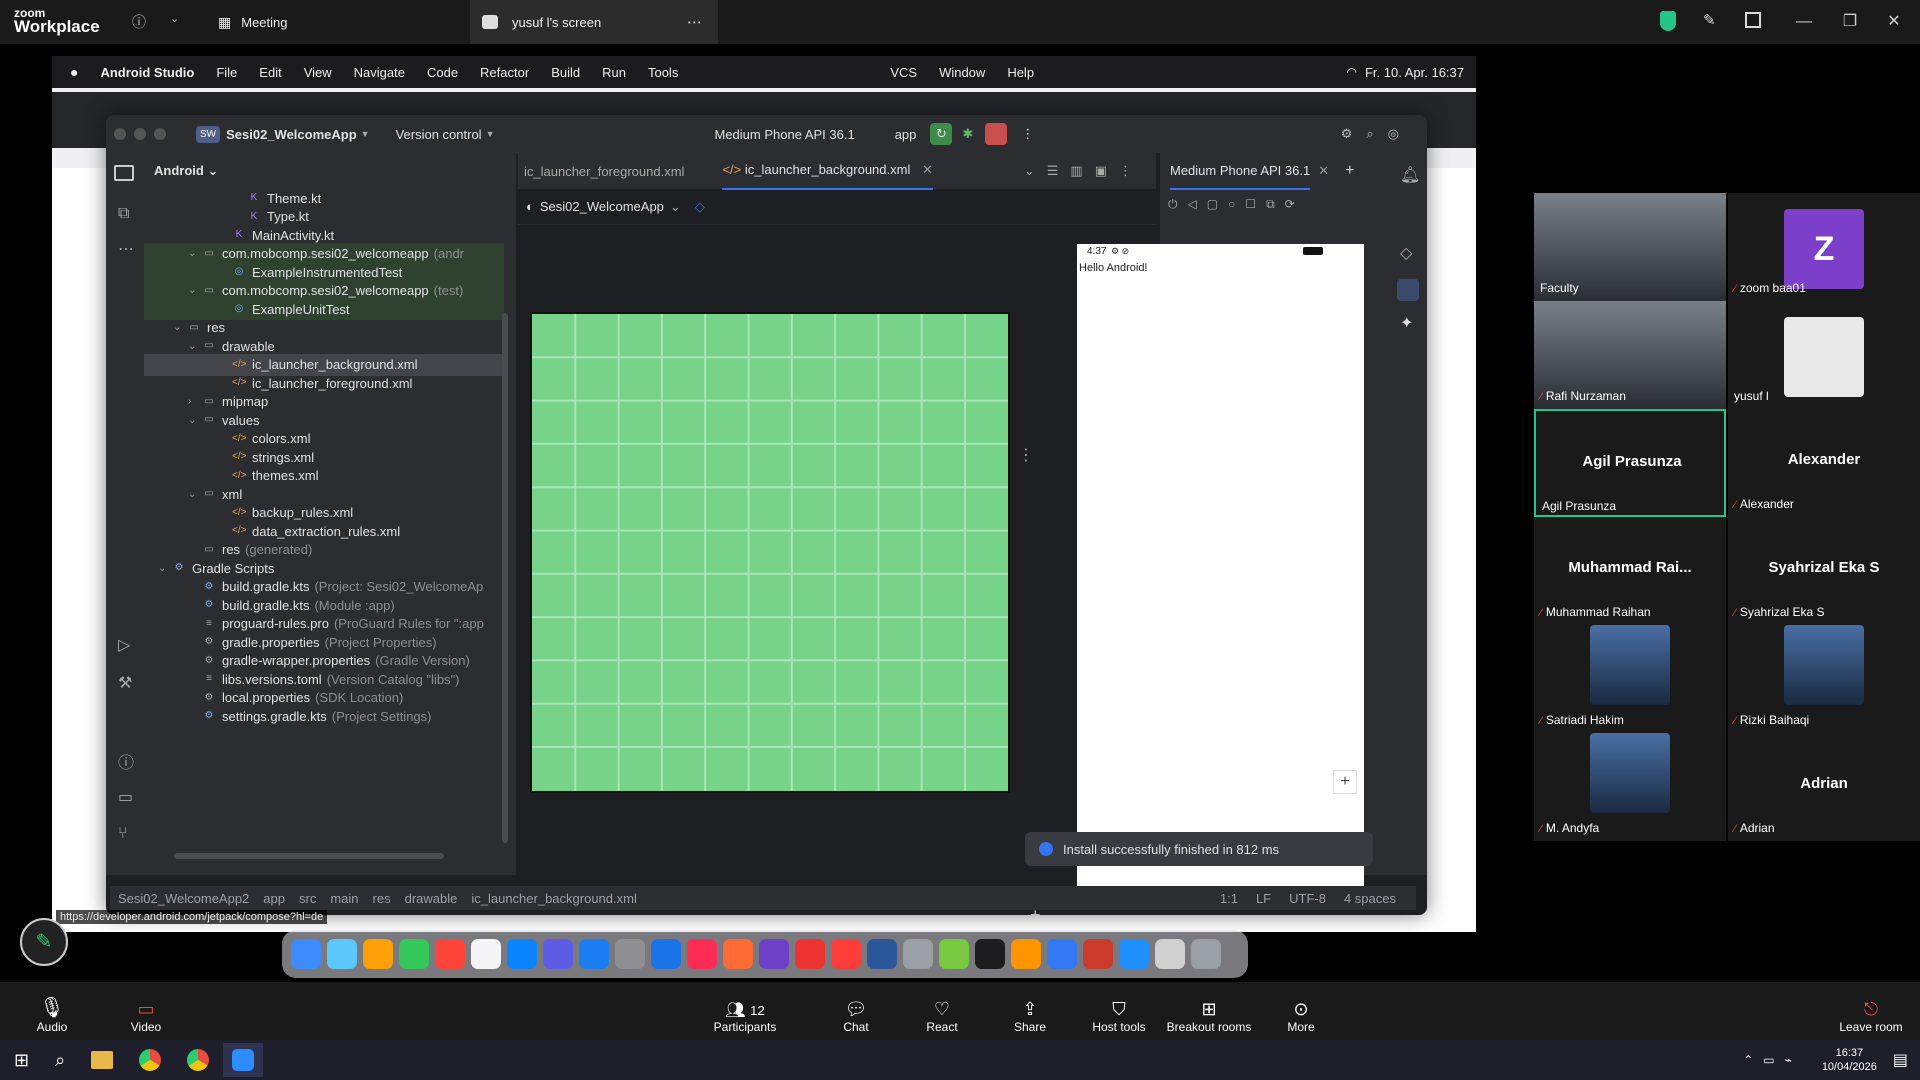 The image size is (1920, 1080). What do you see at coordinates (146, 1011) in the screenshot?
I see `video-button: ▭ Video` at bounding box center [146, 1011].